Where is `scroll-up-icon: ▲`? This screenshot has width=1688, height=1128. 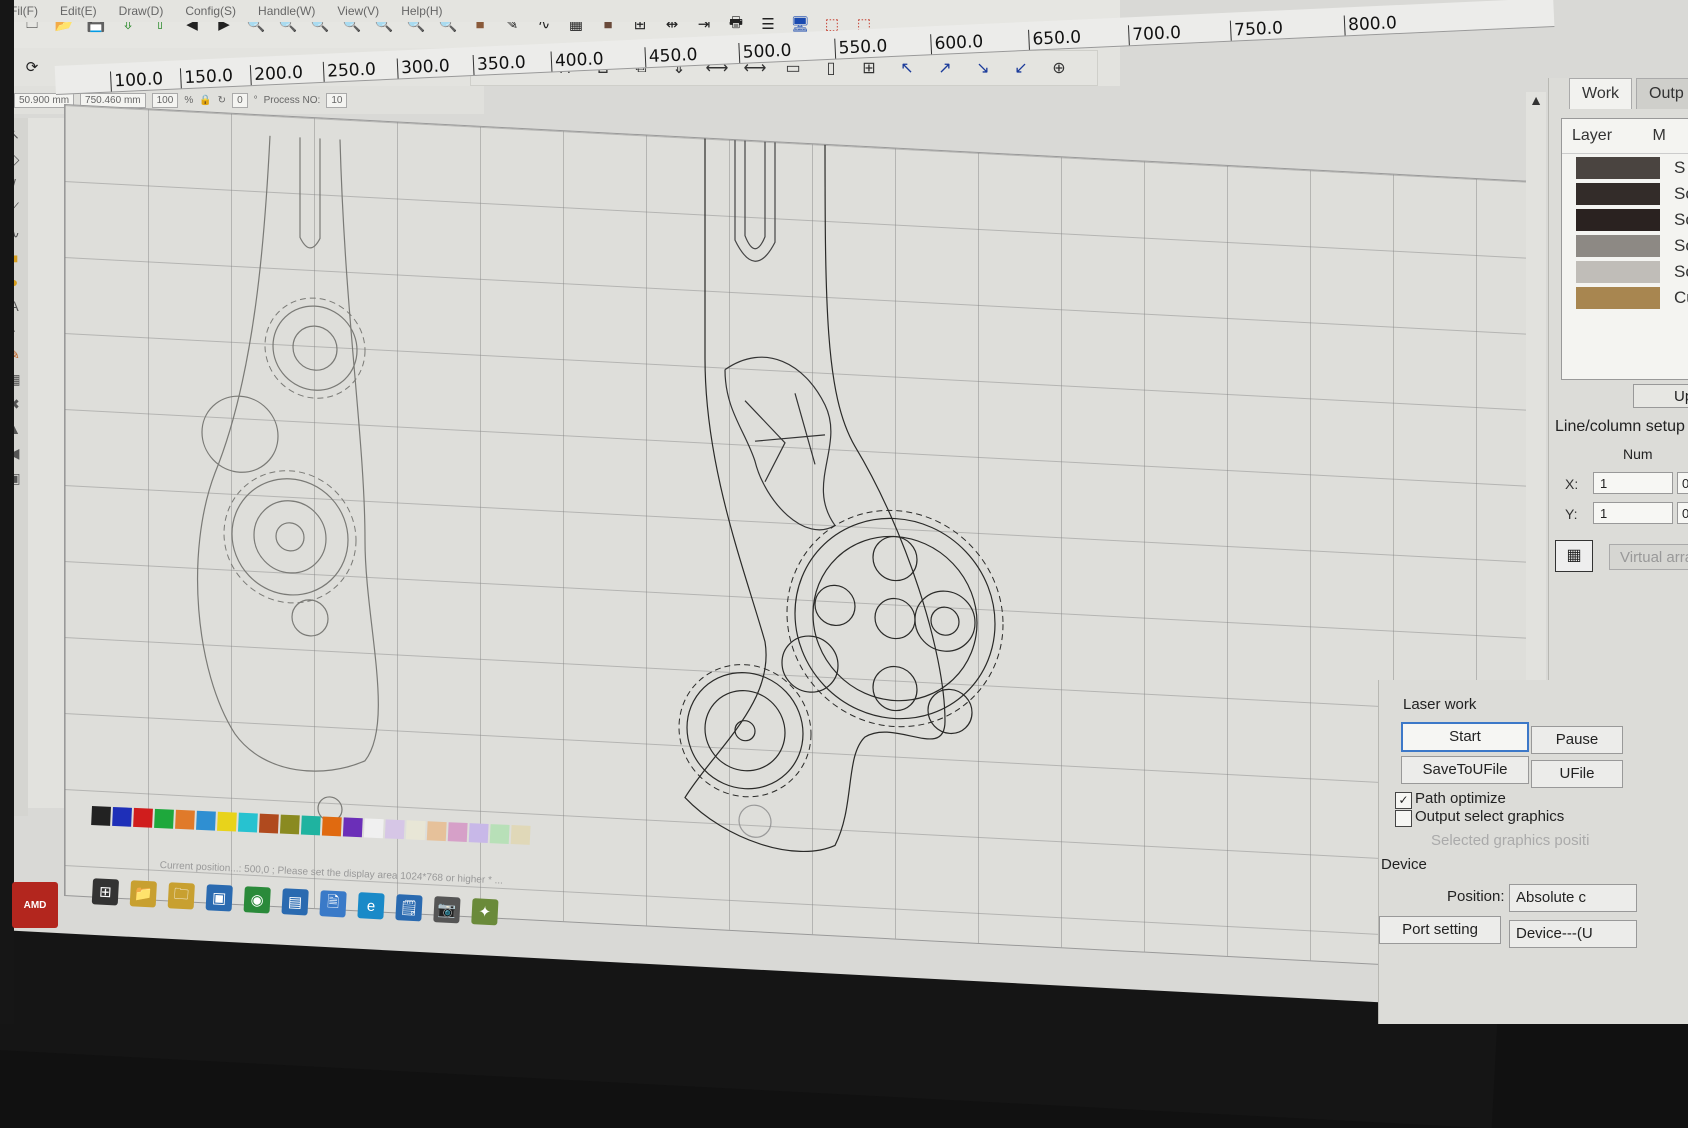
scroll-up-icon: ▲ is located at coordinates (1536, 100).